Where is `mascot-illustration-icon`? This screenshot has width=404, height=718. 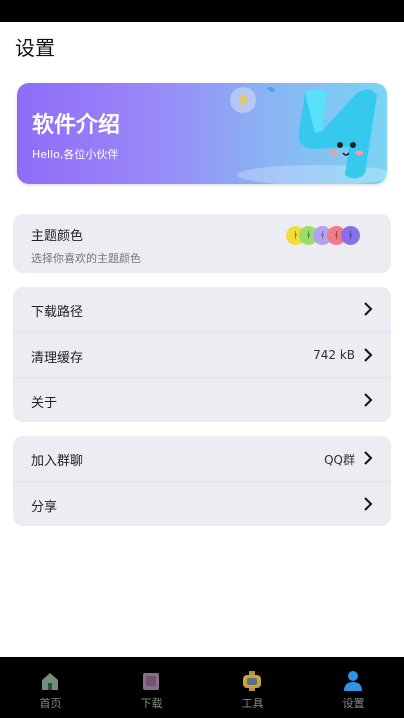
mascot-illustration-icon is located at coordinates (308, 135).